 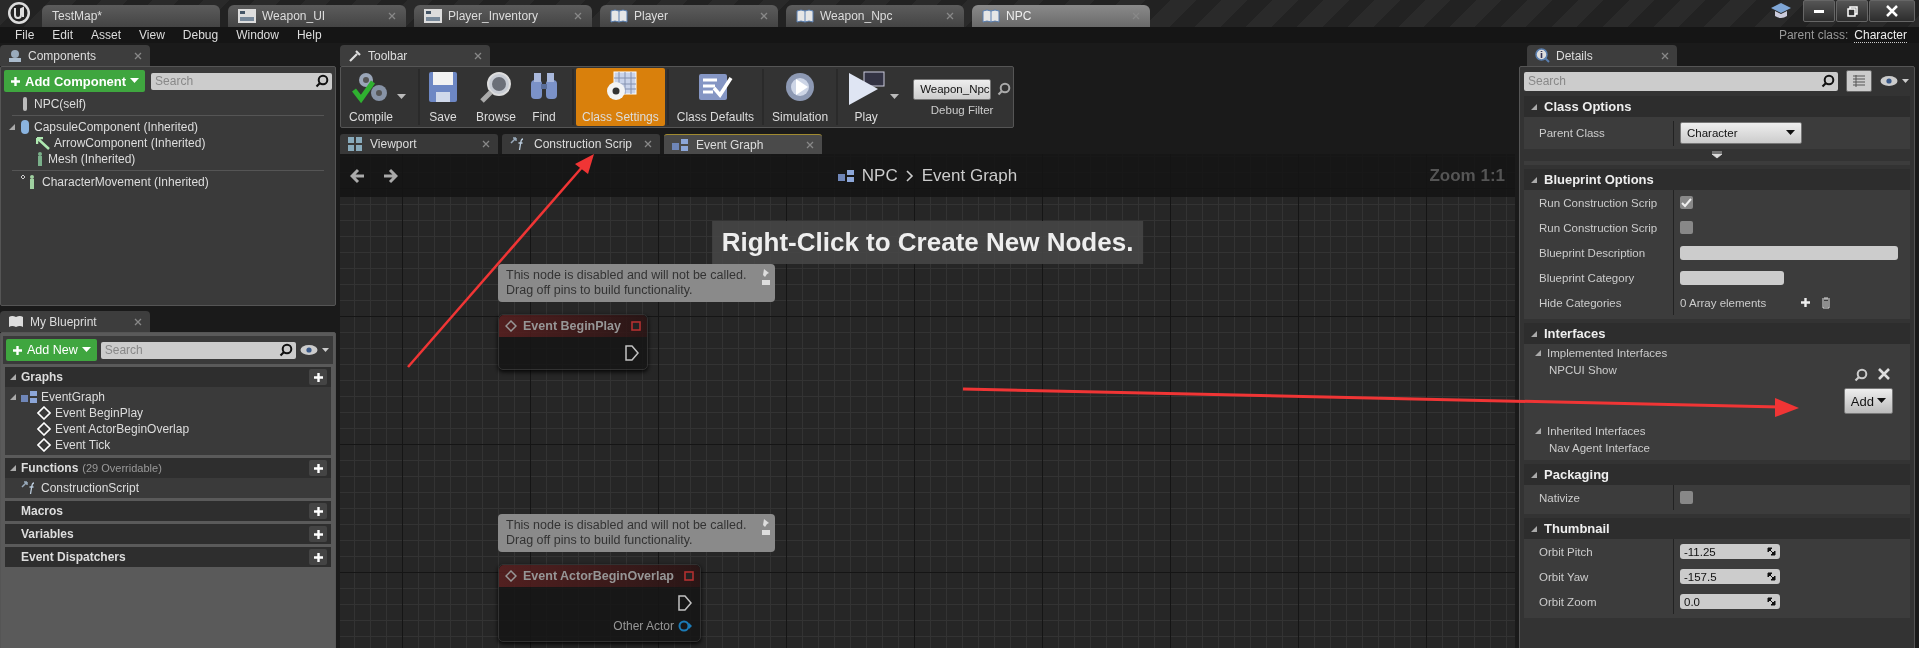 What do you see at coordinates (1717, 528) in the screenshot?
I see `section-header: Thumbnail` at bounding box center [1717, 528].